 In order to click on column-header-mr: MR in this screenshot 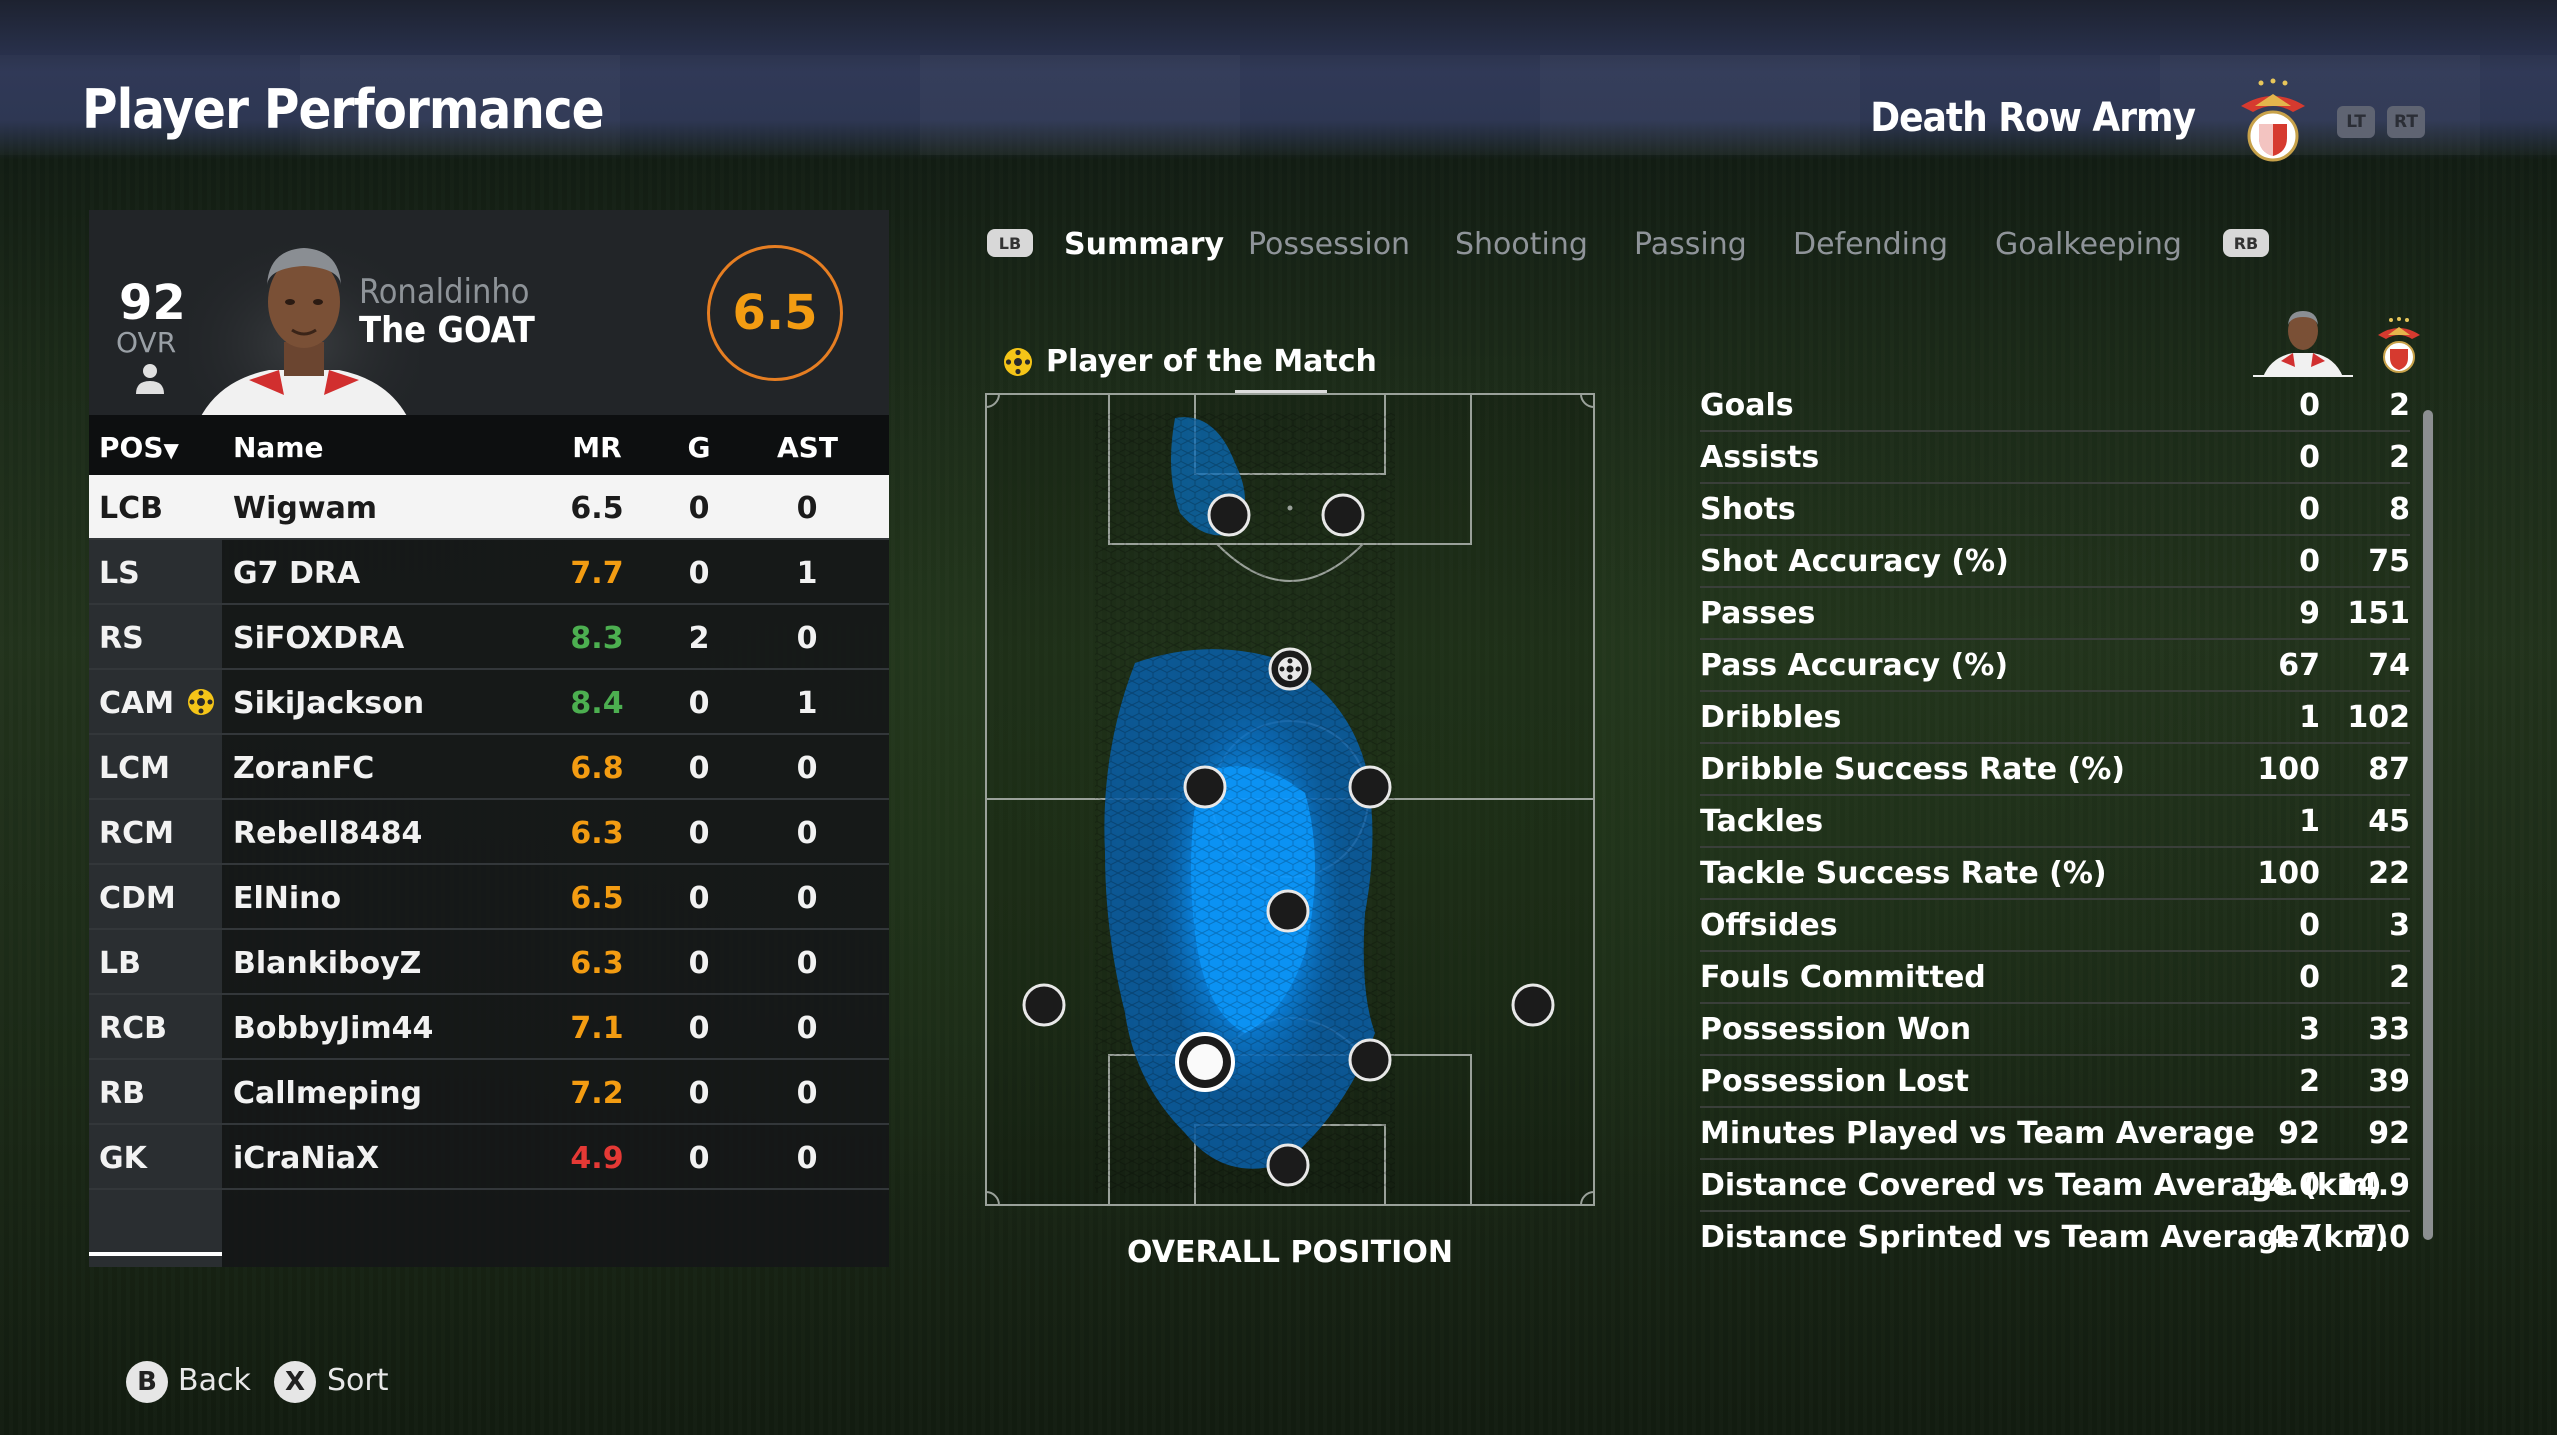, I will do `click(597, 447)`.